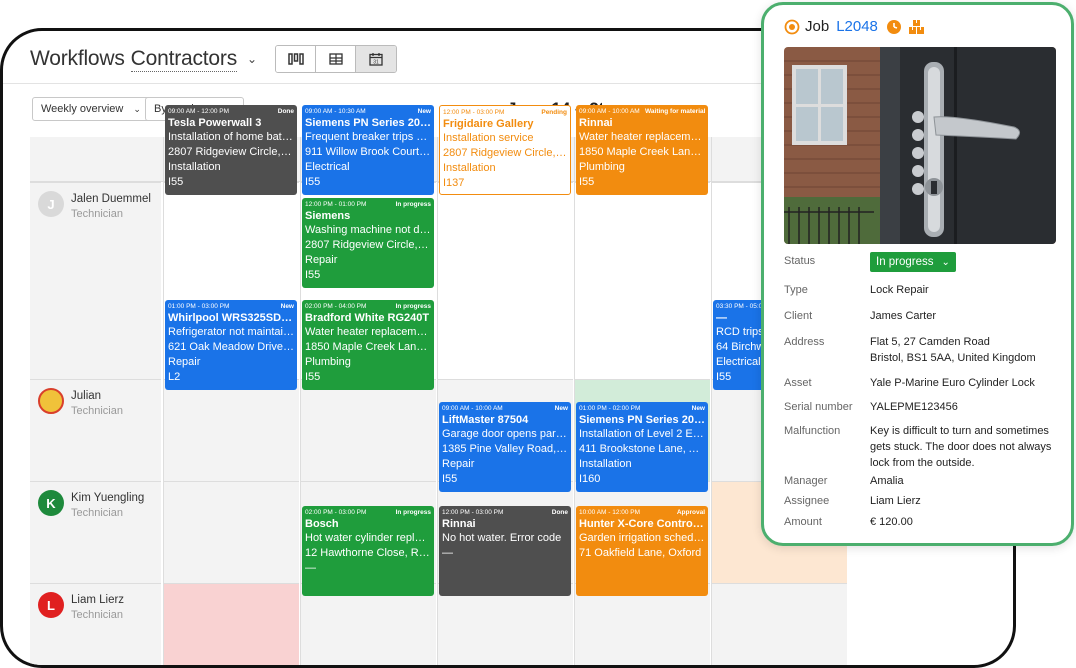  What do you see at coordinates (922, 463) in the screenshot?
I see `field-value-line: lock from the outside.` at bounding box center [922, 463].